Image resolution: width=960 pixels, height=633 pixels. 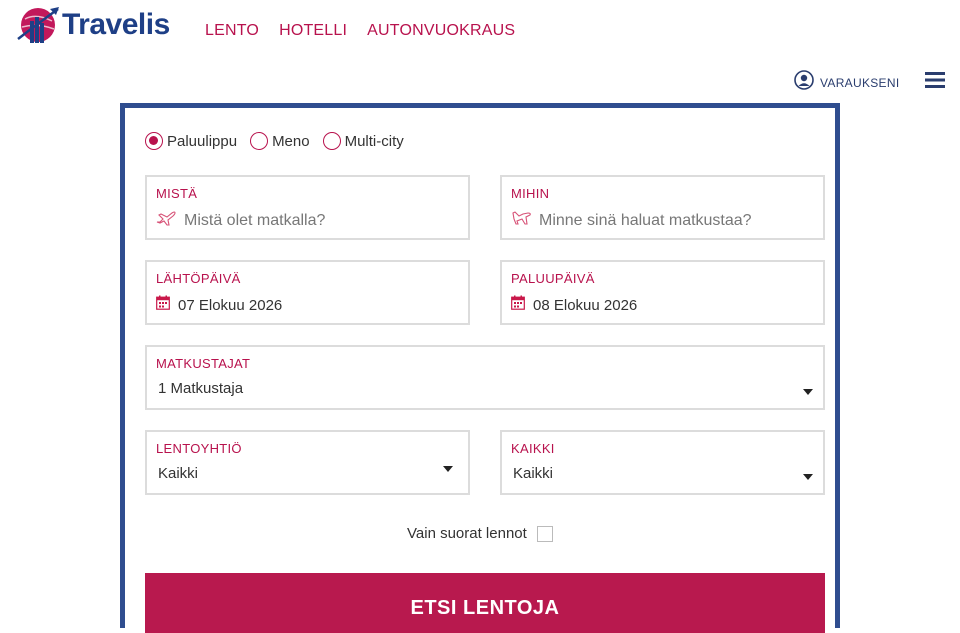 What do you see at coordinates (307, 462) in the screenshot?
I see `airline-select: LENTOYHTIÖ Kaikki` at bounding box center [307, 462].